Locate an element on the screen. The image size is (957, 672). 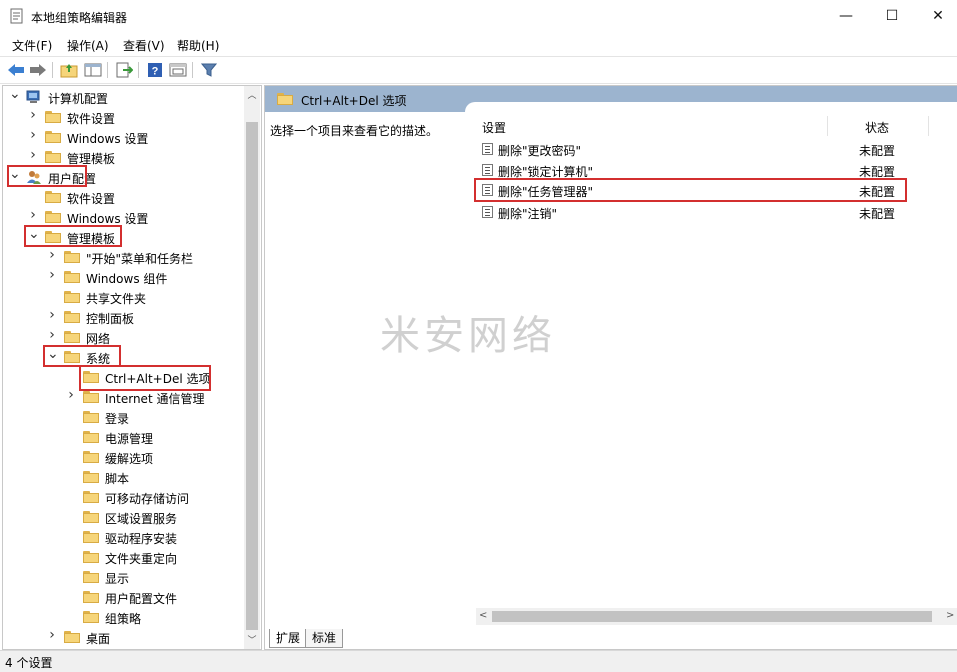
tree-item: › 网络 is located at coordinates (123, 337).